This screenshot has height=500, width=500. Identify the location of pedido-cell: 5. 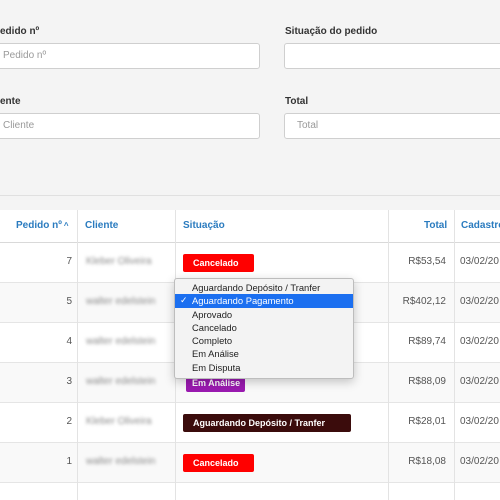
(69, 301).